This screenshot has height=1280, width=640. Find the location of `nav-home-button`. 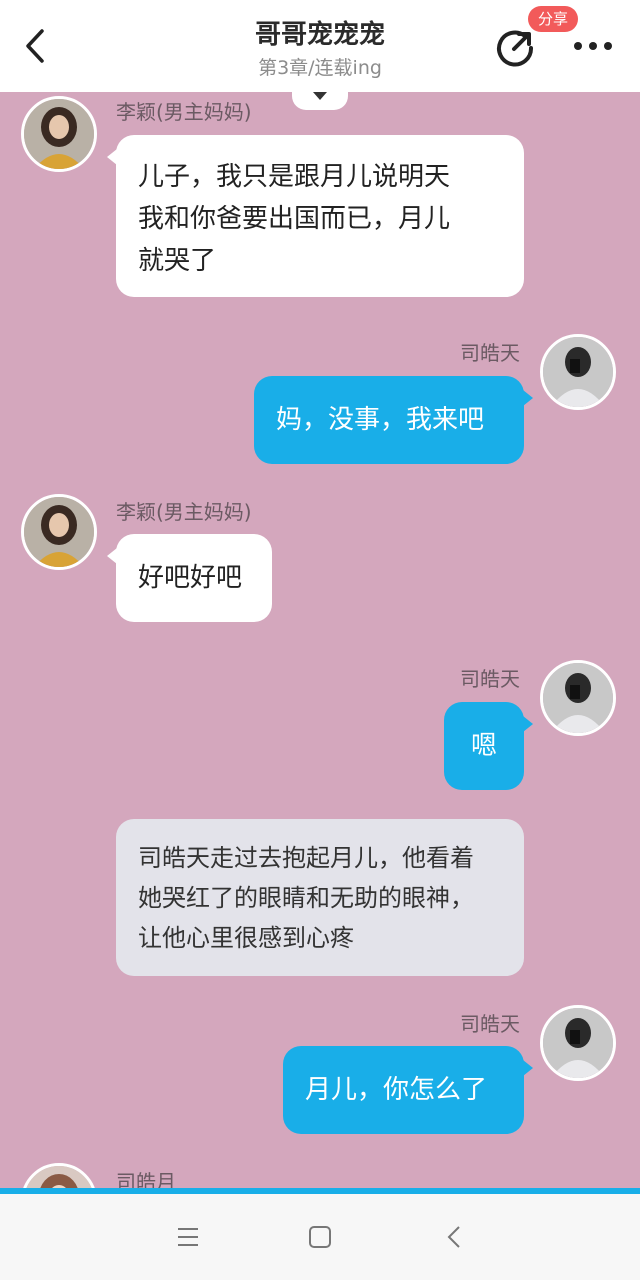

nav-home-button is located at coordinates (320, 1237).